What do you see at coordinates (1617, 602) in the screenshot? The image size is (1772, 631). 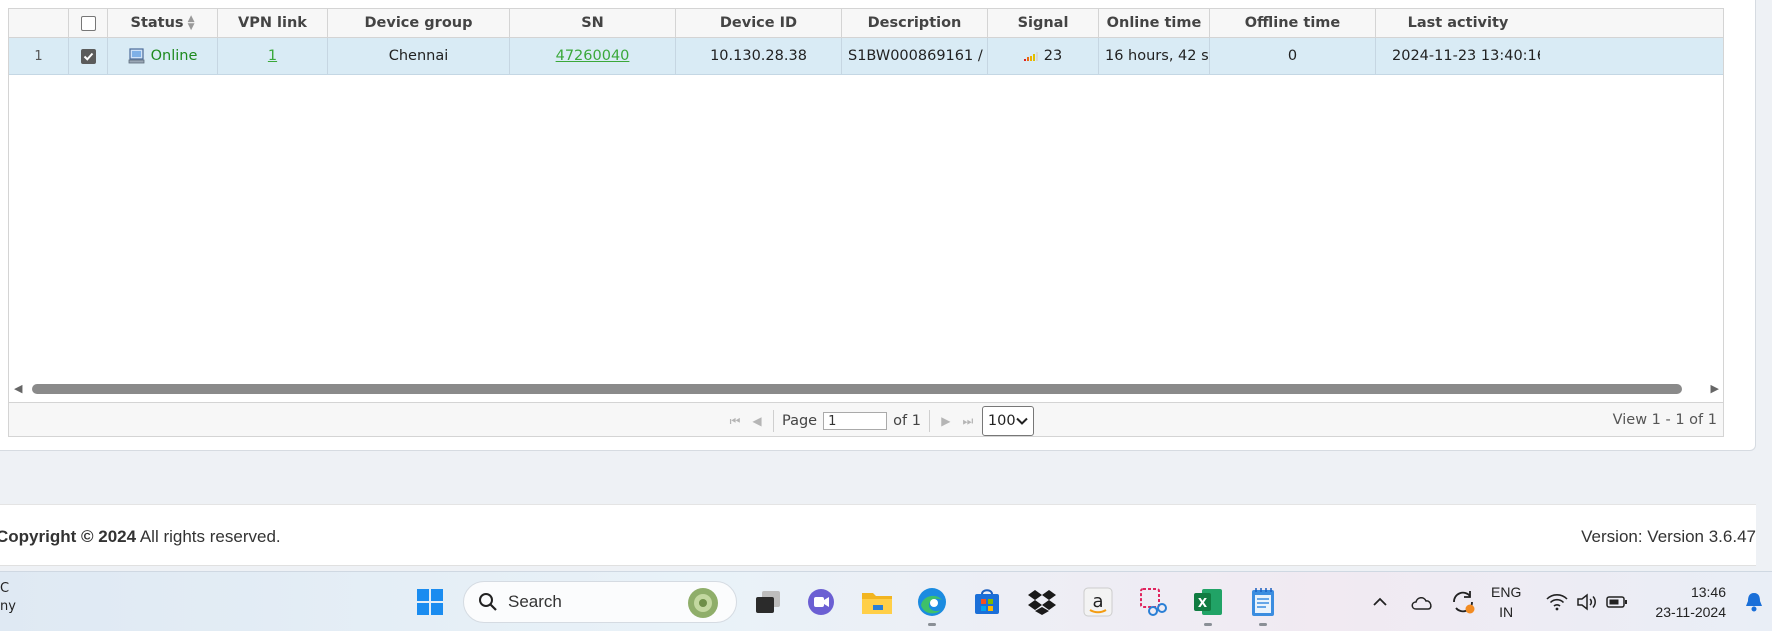 I see `battery-icon` at bounding box center [1617, 602].